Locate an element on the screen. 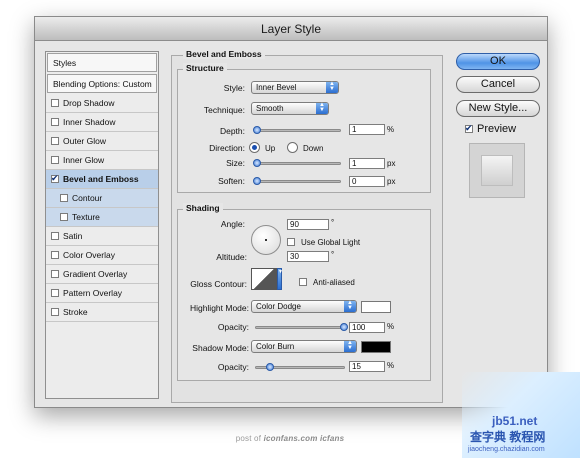 Image resolution: width=580 pixels, height=458 pixels. style-item-color-overlay: Color Overlay is located at coordinates (102, 255).